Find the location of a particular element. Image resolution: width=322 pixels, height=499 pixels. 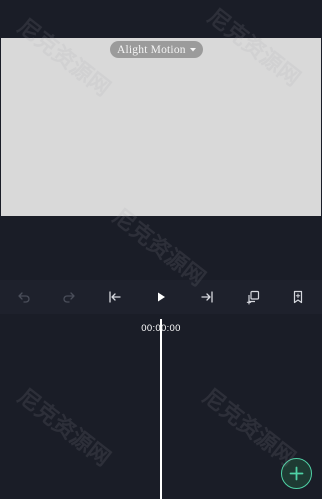

skip-to-end-icon is located at coordinates (207, 297).